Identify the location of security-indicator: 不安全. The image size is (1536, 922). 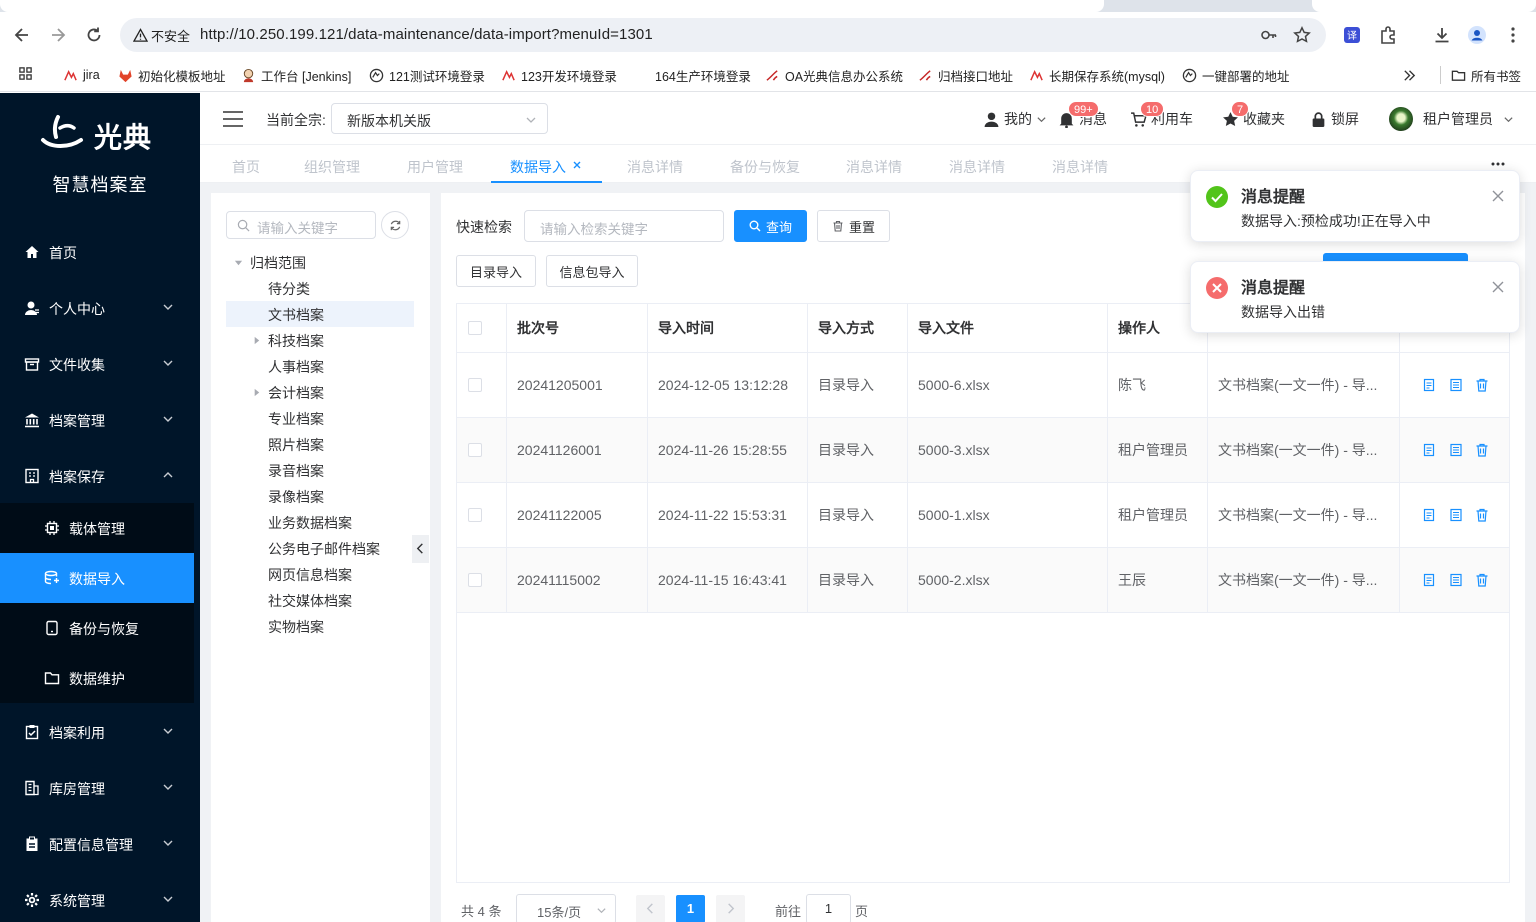
(161, 35).